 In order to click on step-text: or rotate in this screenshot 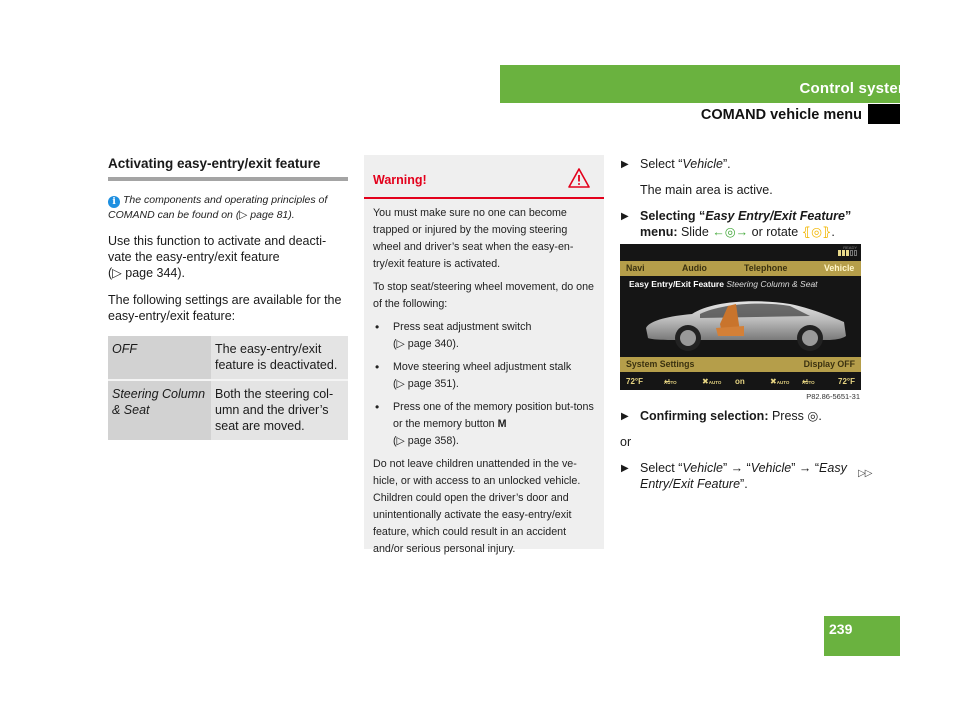, I will do `click(775, 232)`.